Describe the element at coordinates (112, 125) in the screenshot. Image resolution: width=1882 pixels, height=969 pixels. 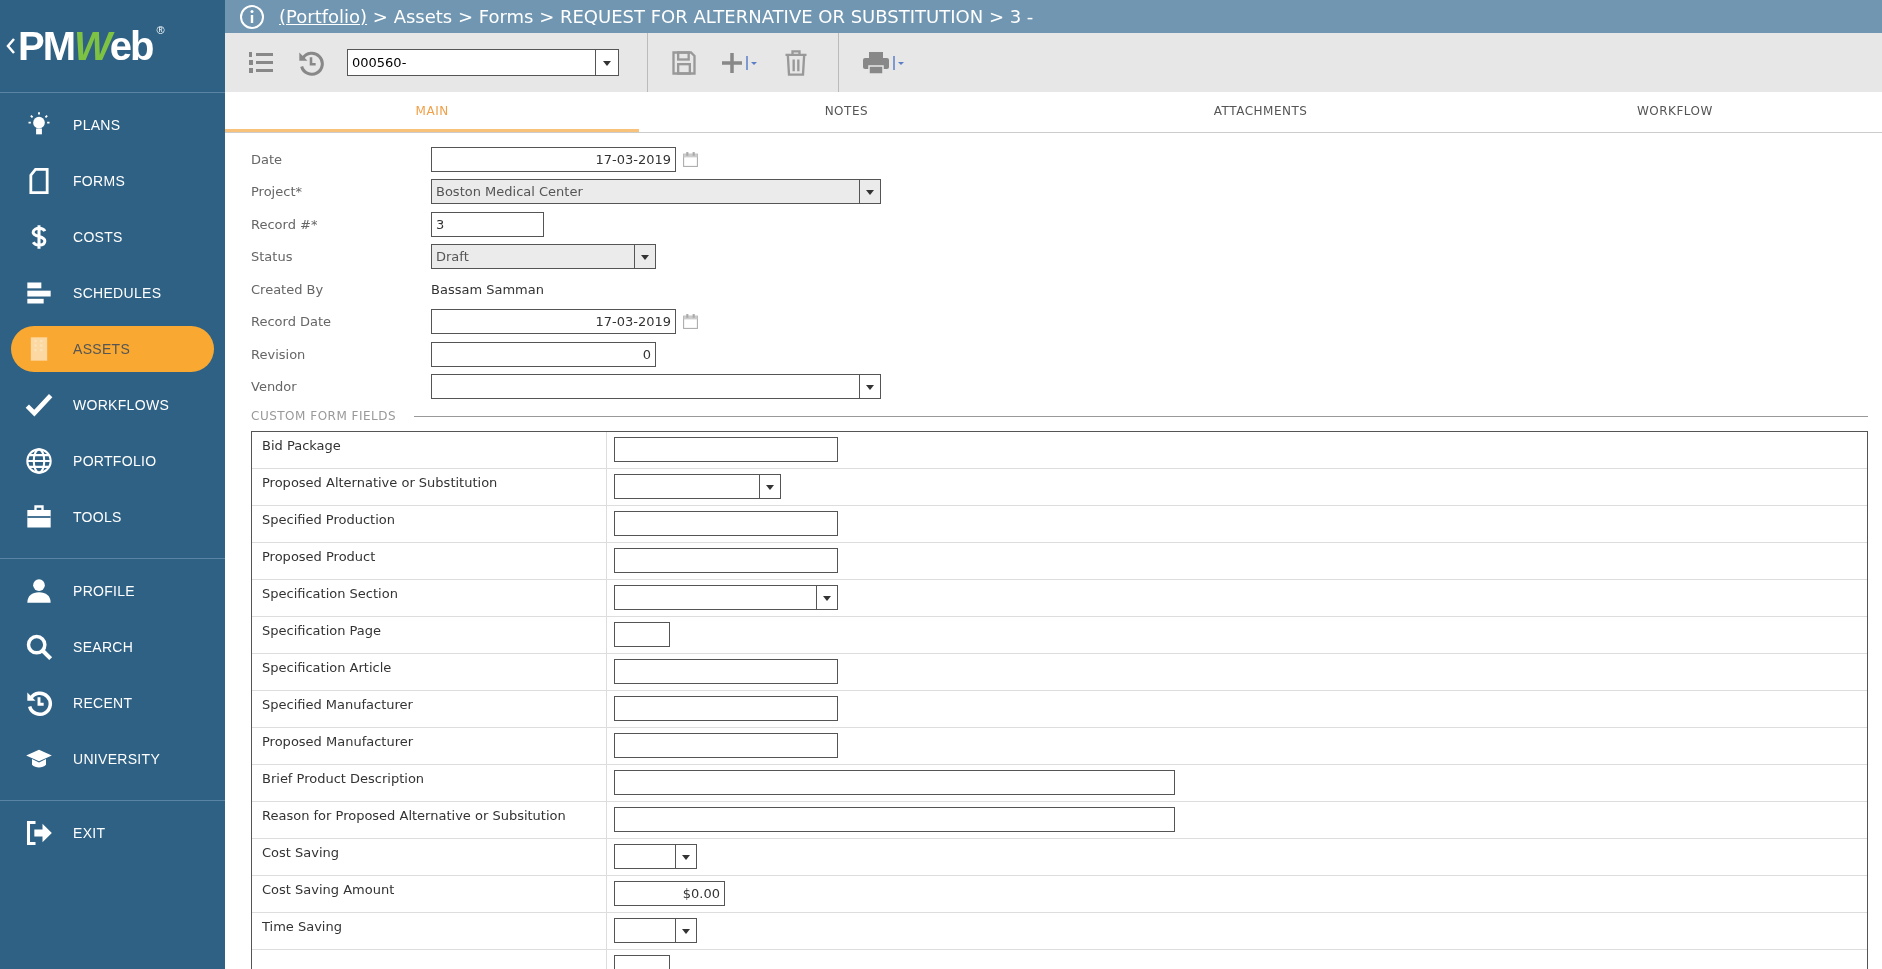
I see `sidebar-item: PLANS` at that location.